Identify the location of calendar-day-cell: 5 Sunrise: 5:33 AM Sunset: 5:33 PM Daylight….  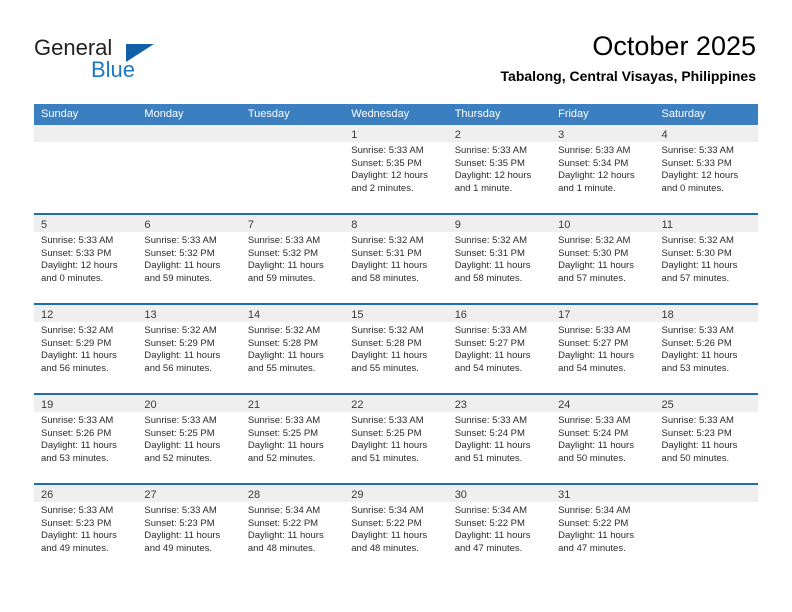
(86, 259).